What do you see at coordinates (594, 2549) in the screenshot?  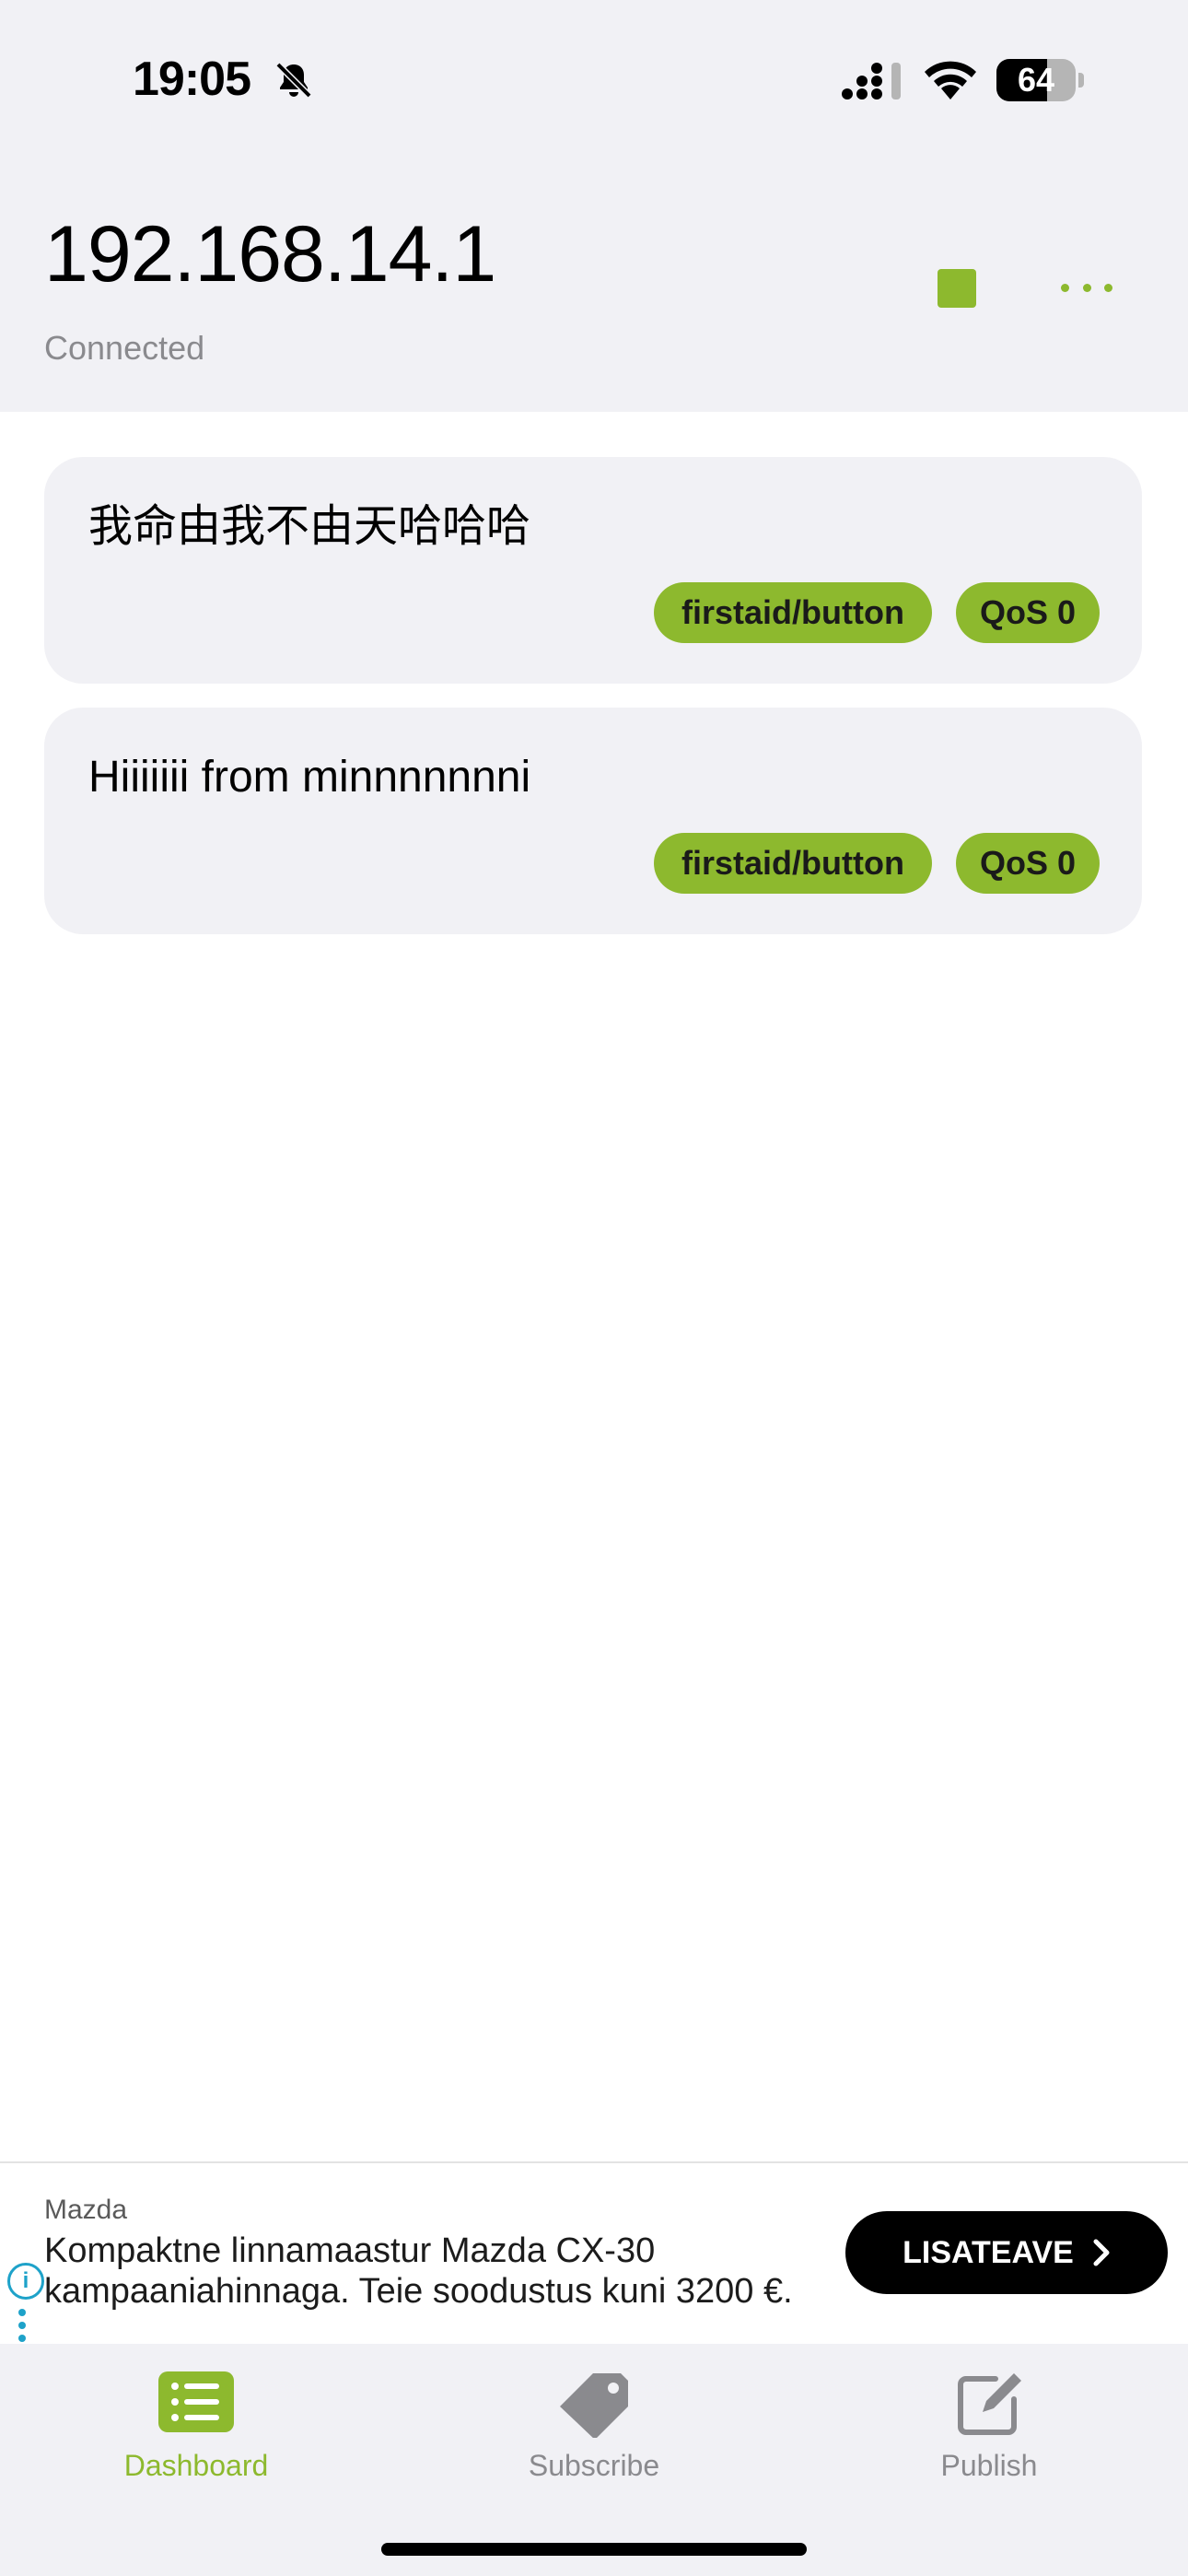 I see `home-indicator` at bounding box center [594, 2549].